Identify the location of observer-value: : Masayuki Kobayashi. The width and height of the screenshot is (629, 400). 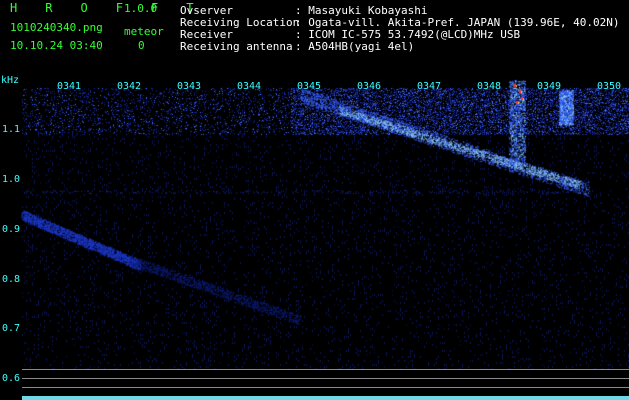
(361, 10).